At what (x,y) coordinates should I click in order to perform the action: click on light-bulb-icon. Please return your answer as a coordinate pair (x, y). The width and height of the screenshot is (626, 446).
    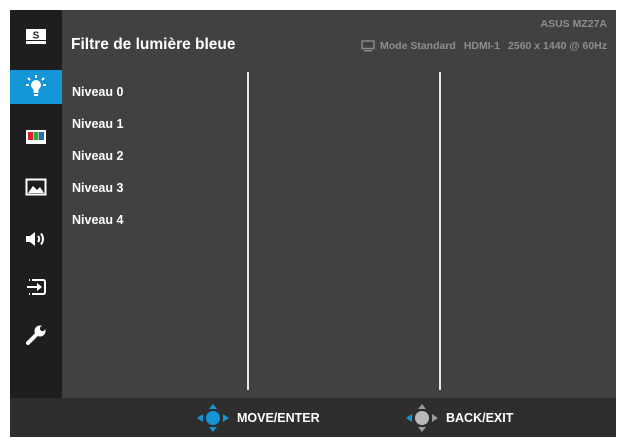
    Looking at the image, I should click on (36, 85).